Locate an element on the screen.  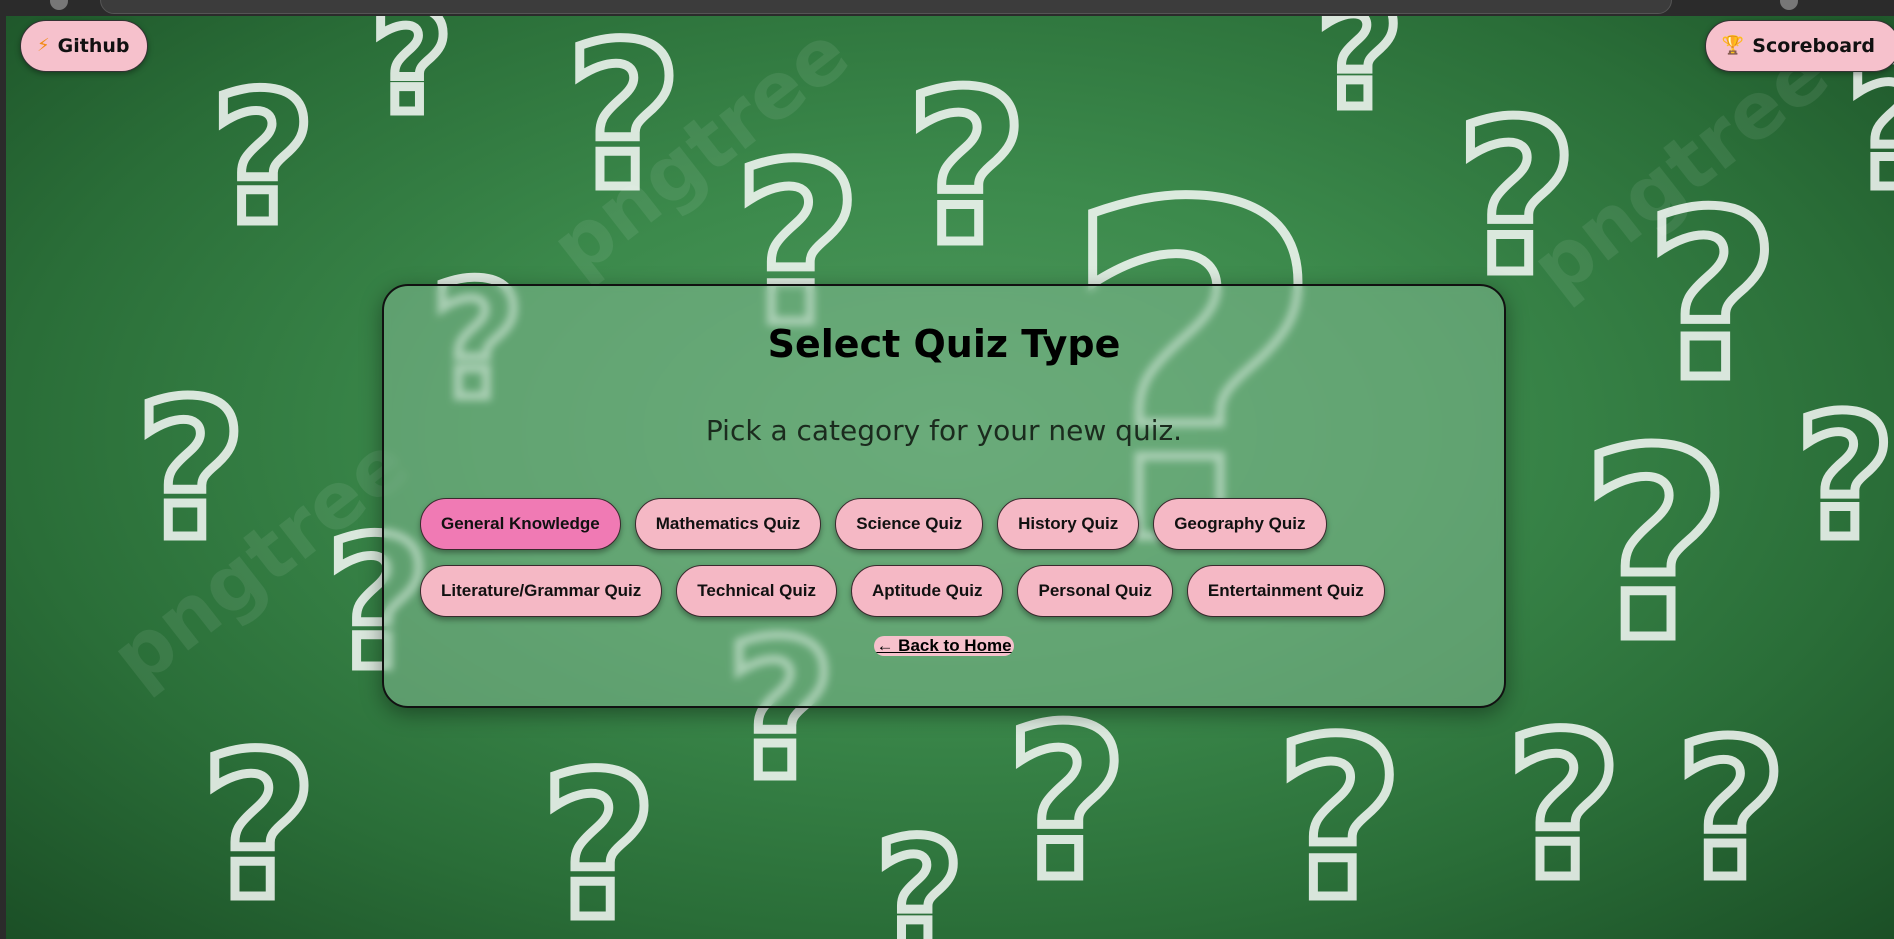
scoreboard-button: 🏆 Scoreboard is located at coordinates (1799, 46).